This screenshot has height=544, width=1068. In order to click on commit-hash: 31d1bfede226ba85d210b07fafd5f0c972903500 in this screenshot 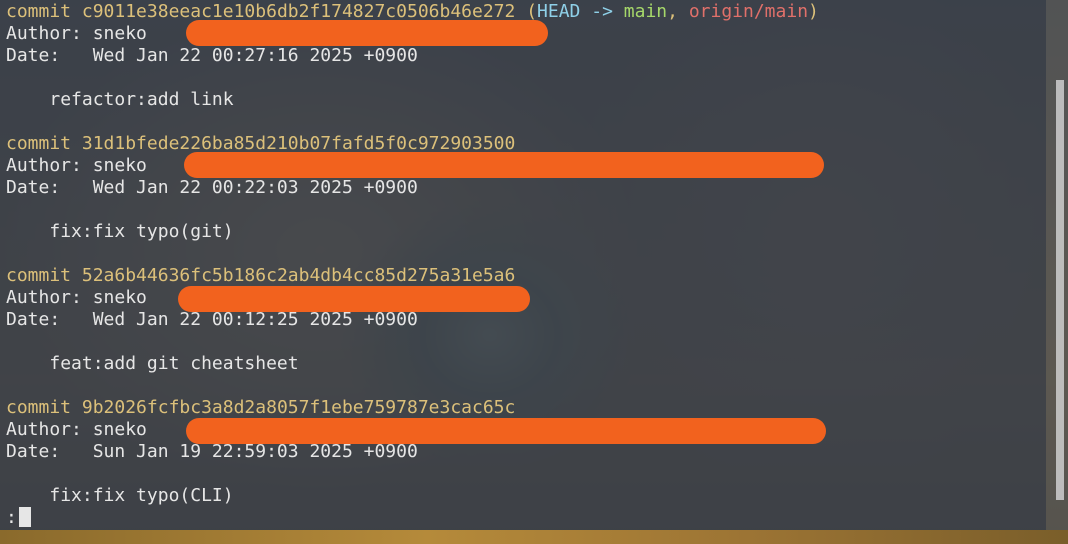, I will do `click(298, 143)`.